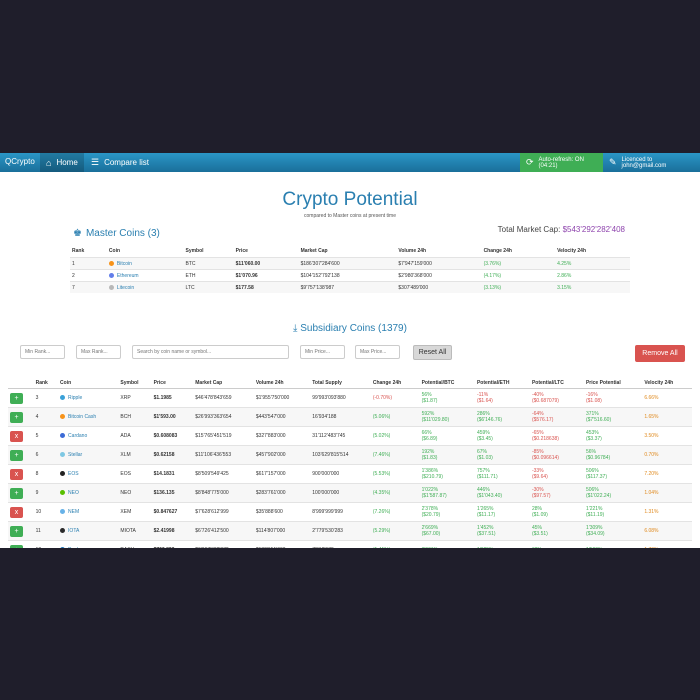  Describe the element at coordinates (667, 512) in the screenshot. I see `velocity-cell: 1.31%` at that location.